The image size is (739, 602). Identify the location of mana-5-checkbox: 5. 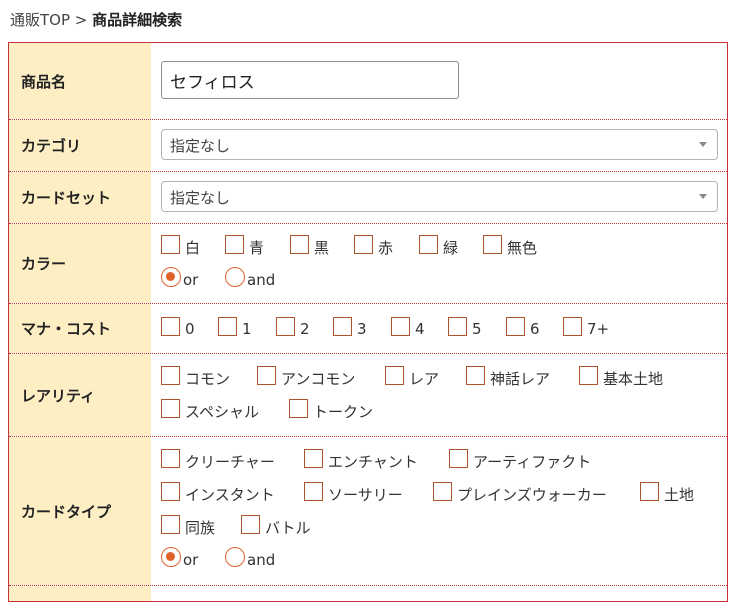
(465, 327).